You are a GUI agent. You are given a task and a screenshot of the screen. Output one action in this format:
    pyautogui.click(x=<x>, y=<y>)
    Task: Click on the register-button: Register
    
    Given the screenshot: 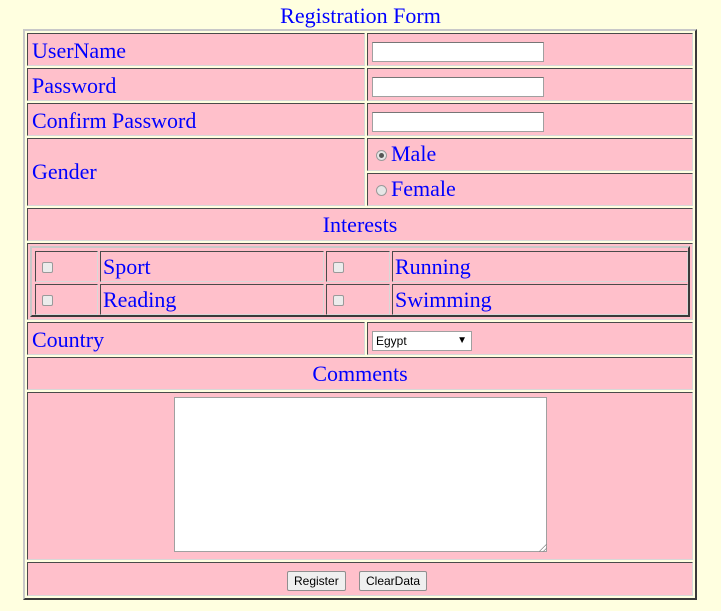 What is the action you would take?
    pyautogui.click(x=316, y=581)
    